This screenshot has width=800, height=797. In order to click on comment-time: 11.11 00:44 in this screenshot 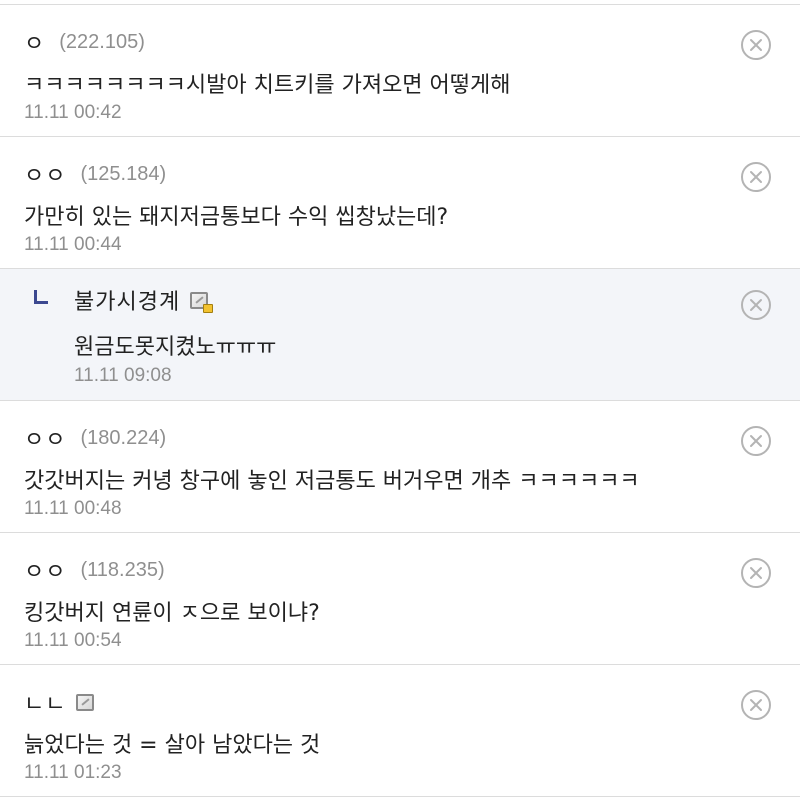, I will do `click(73, 244)`.